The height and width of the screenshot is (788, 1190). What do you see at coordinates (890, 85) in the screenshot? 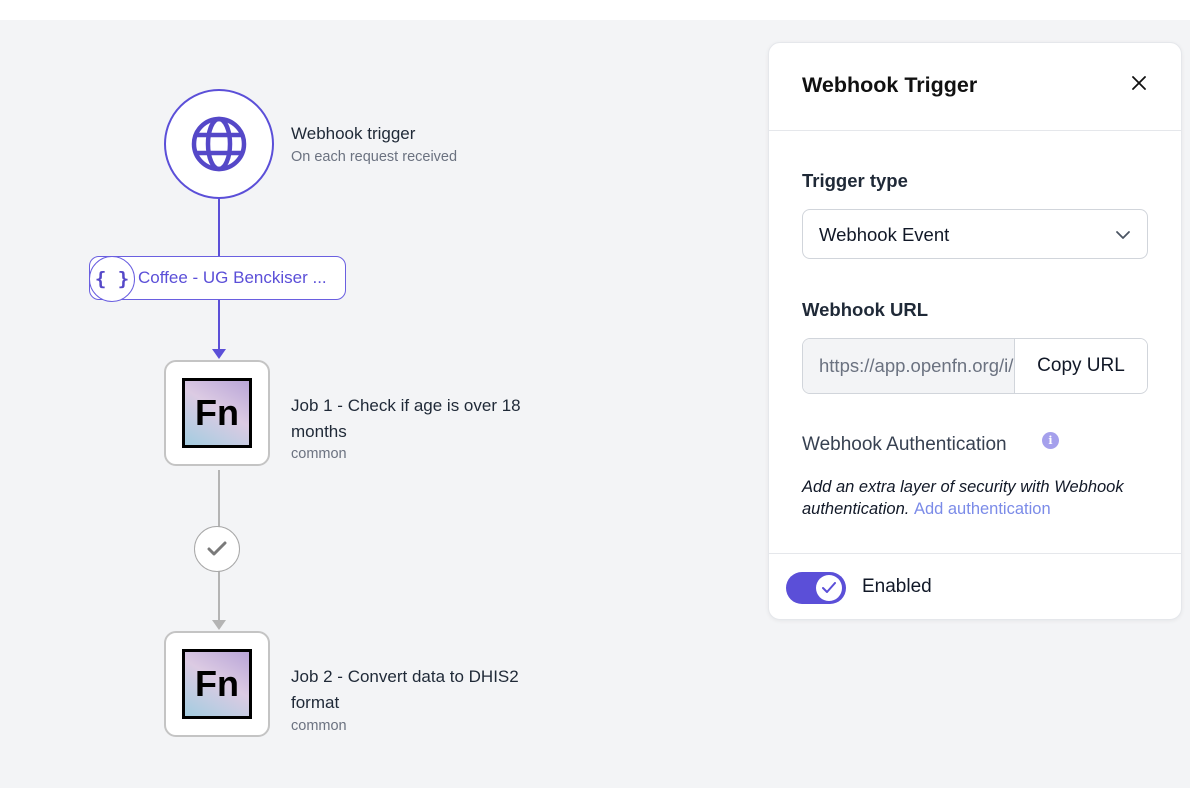
I see `panel-title: Webhook Trigger` at bounding box center [890, 85].